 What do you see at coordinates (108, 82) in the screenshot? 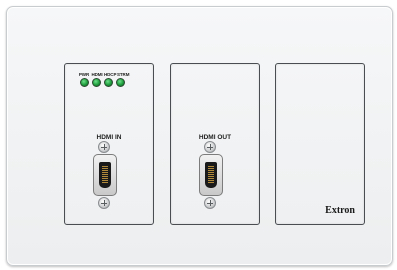
I see `hdcp-led-icon` at bounding box center [108, 82].